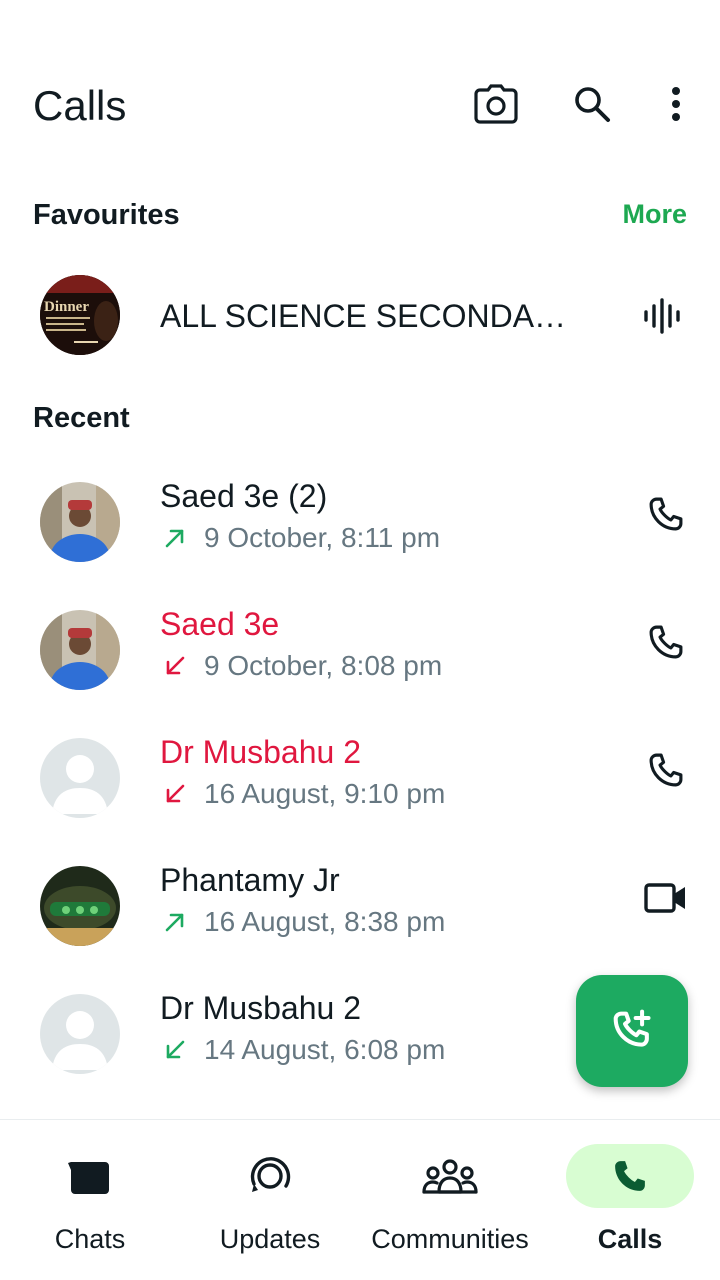  I want to click on nav-chats: Chats, so click(90, 1200).